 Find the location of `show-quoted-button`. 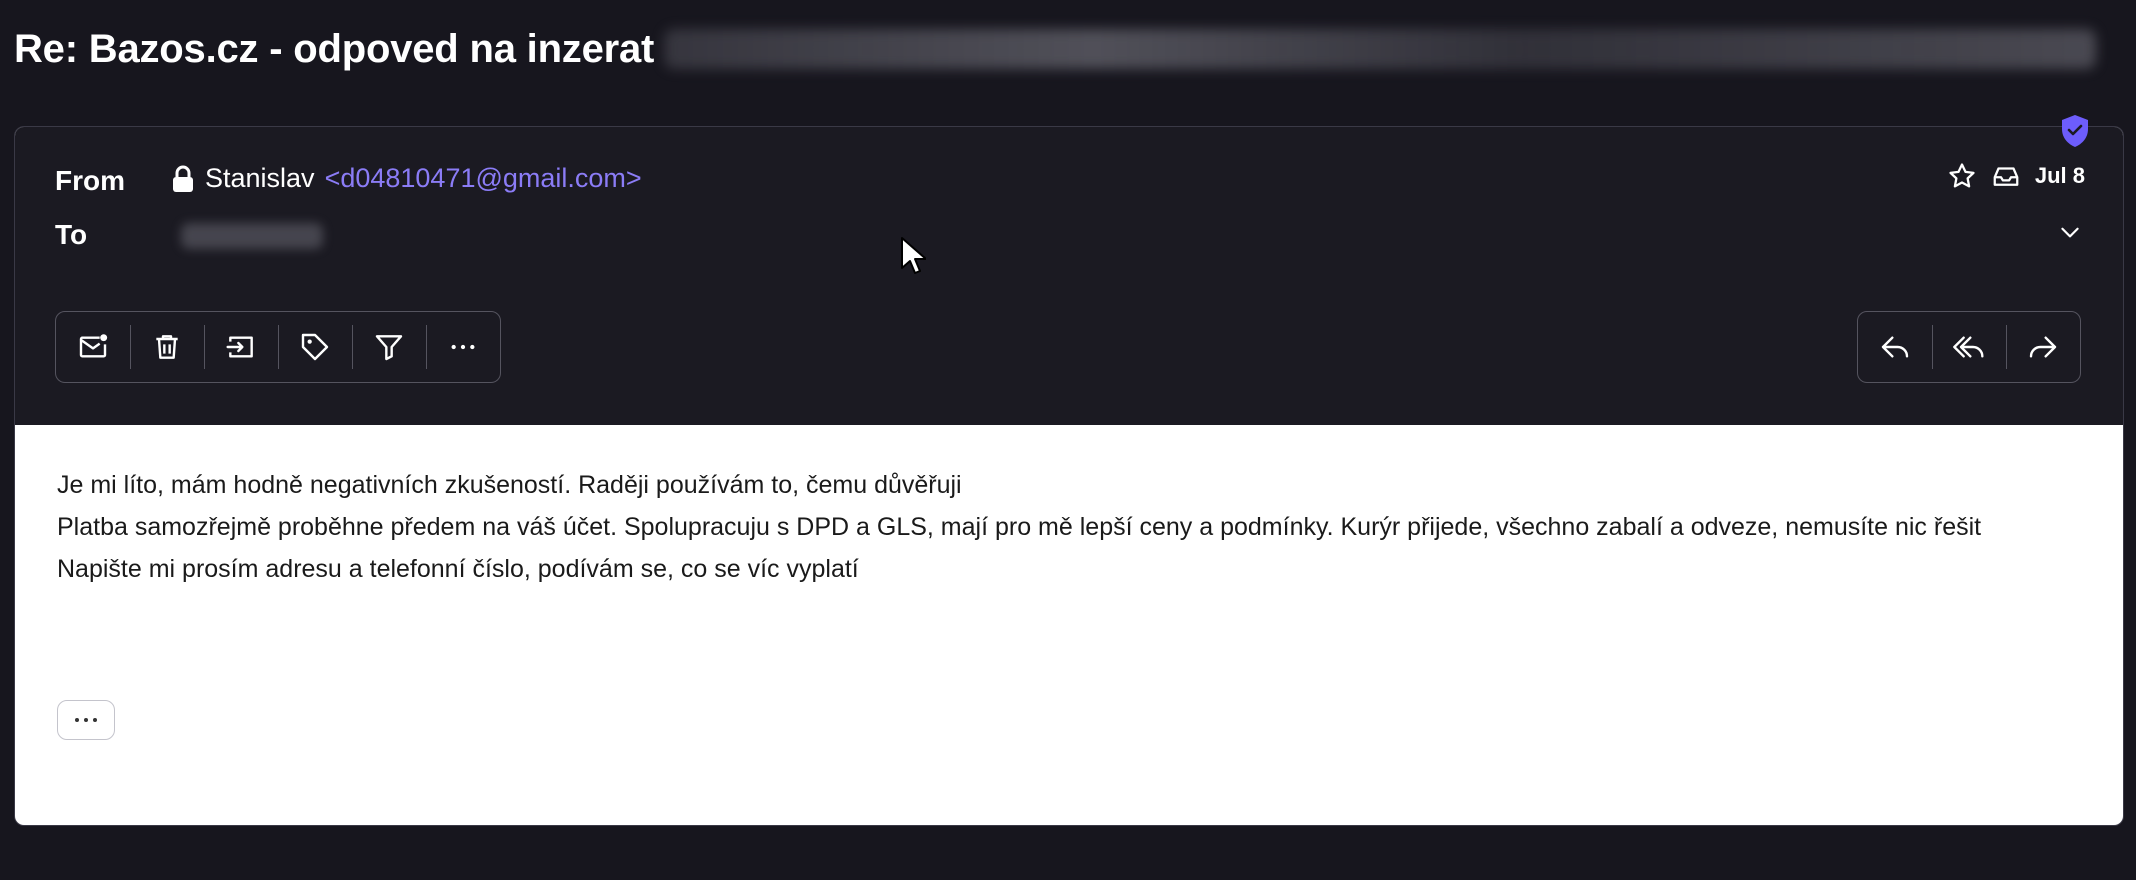

show-quoted-button is located at coordinates (86, 720).